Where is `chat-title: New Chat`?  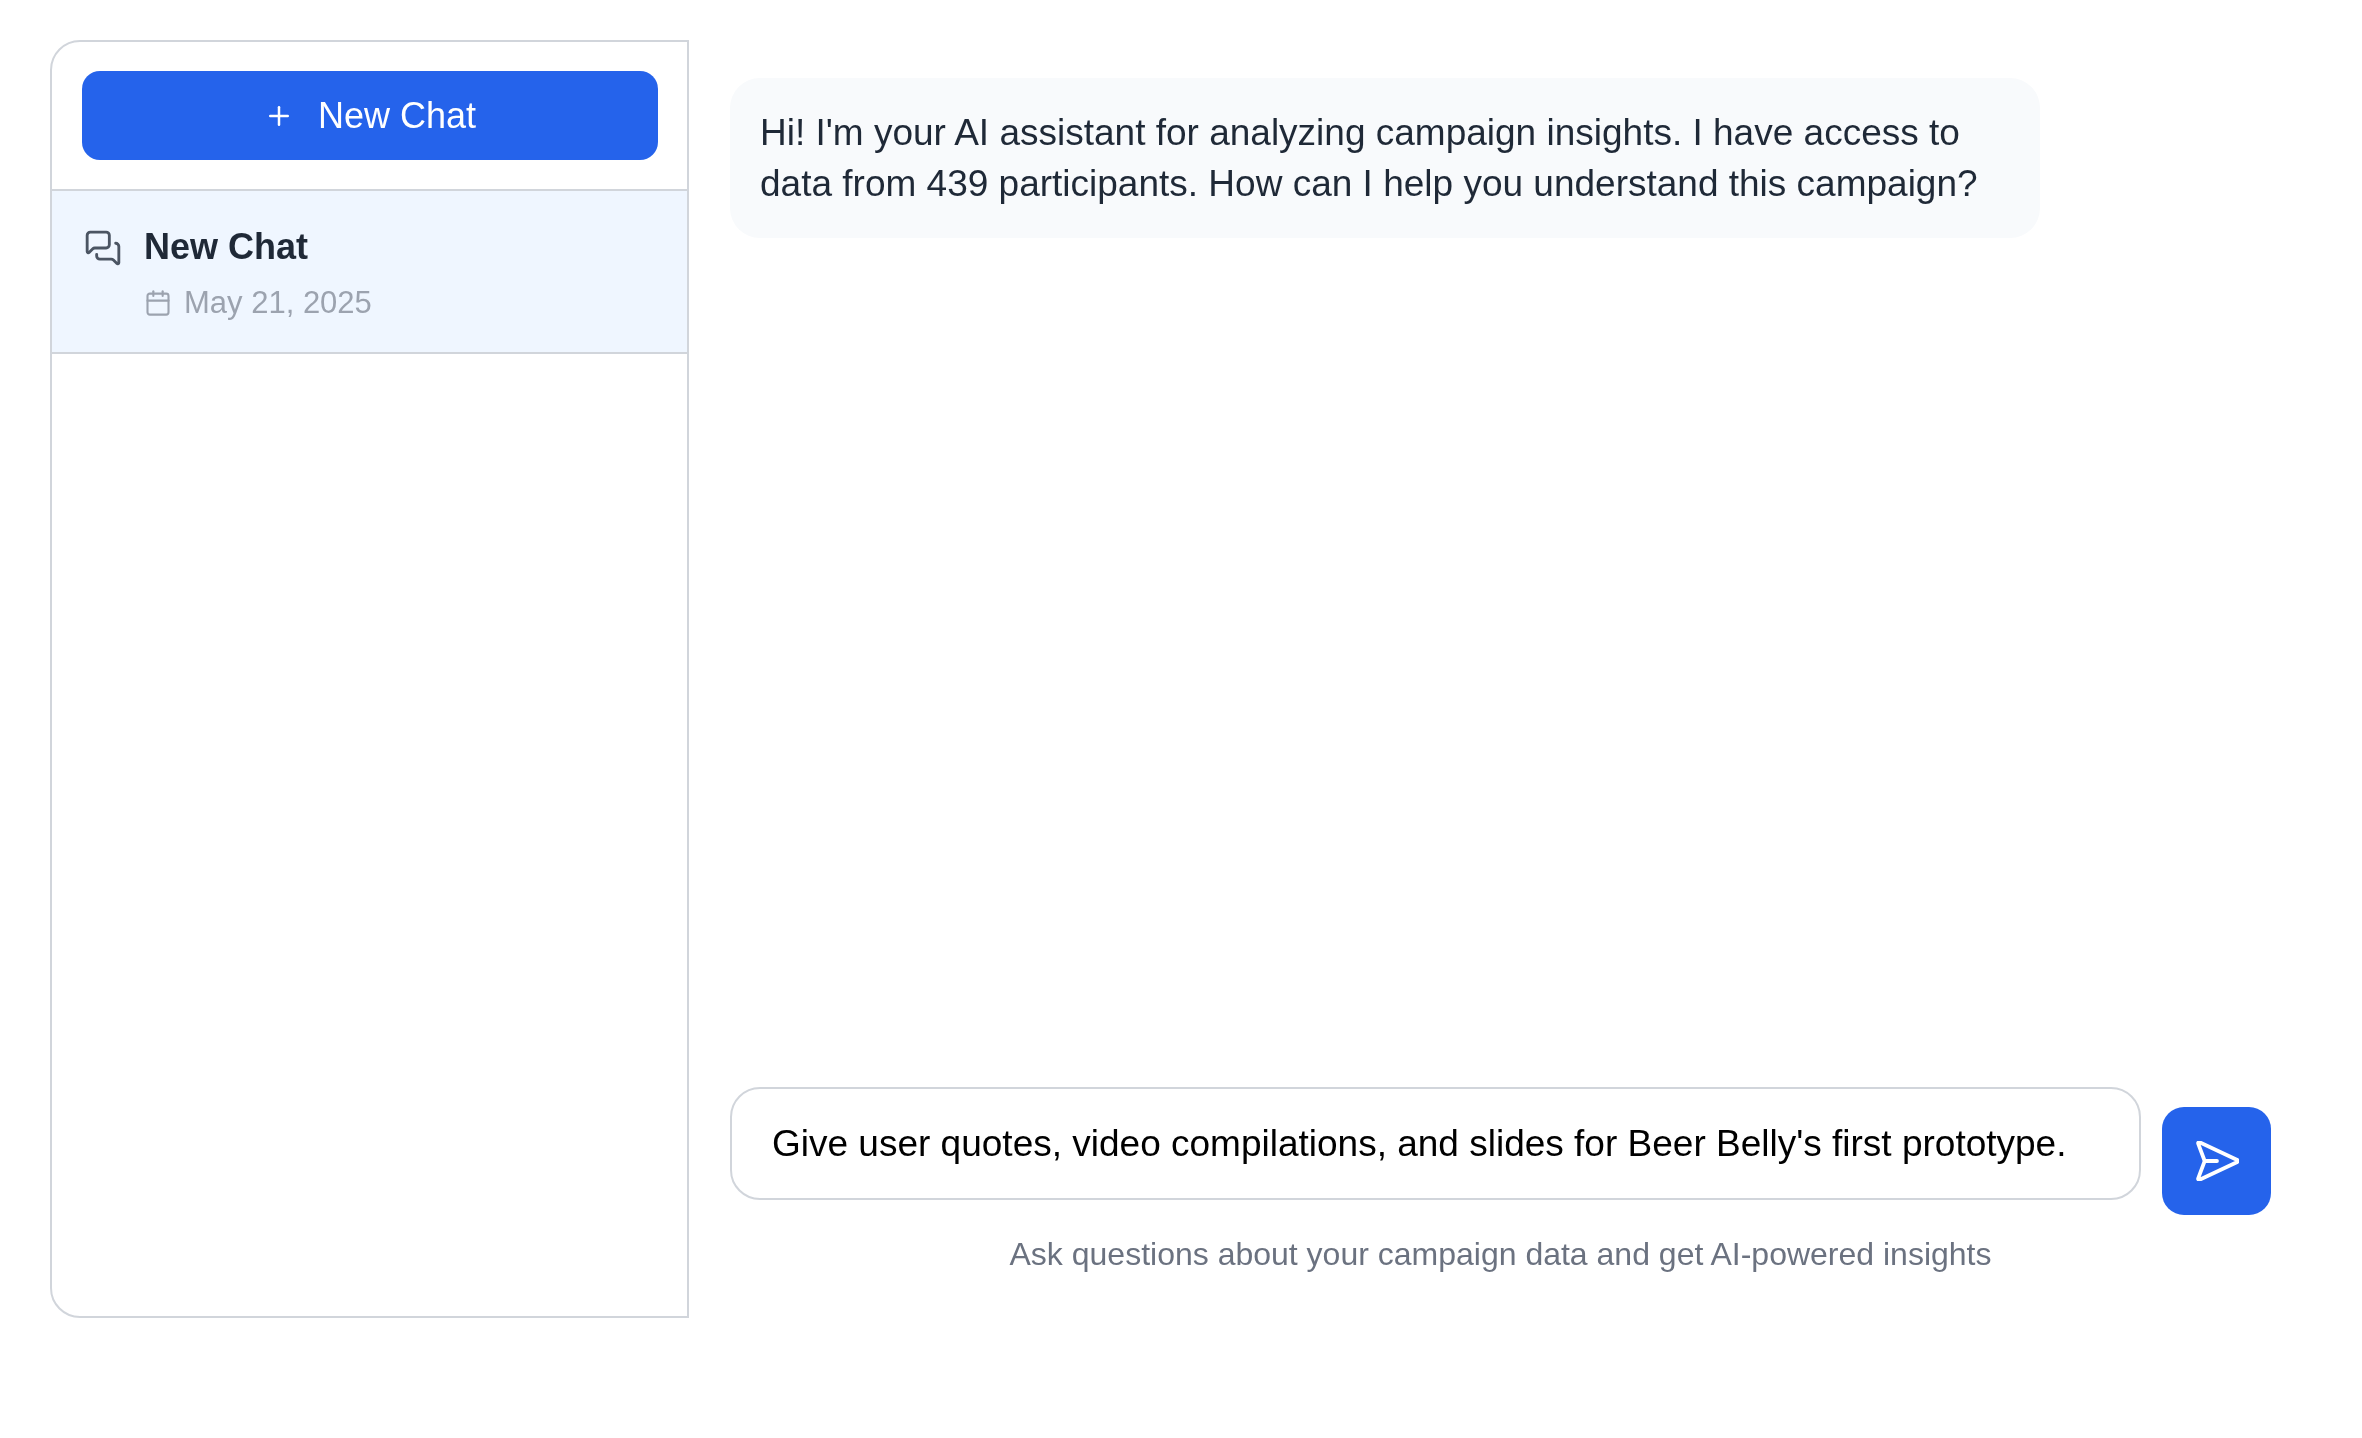
chat-title: New Chat is located at coordinates (227, 247).